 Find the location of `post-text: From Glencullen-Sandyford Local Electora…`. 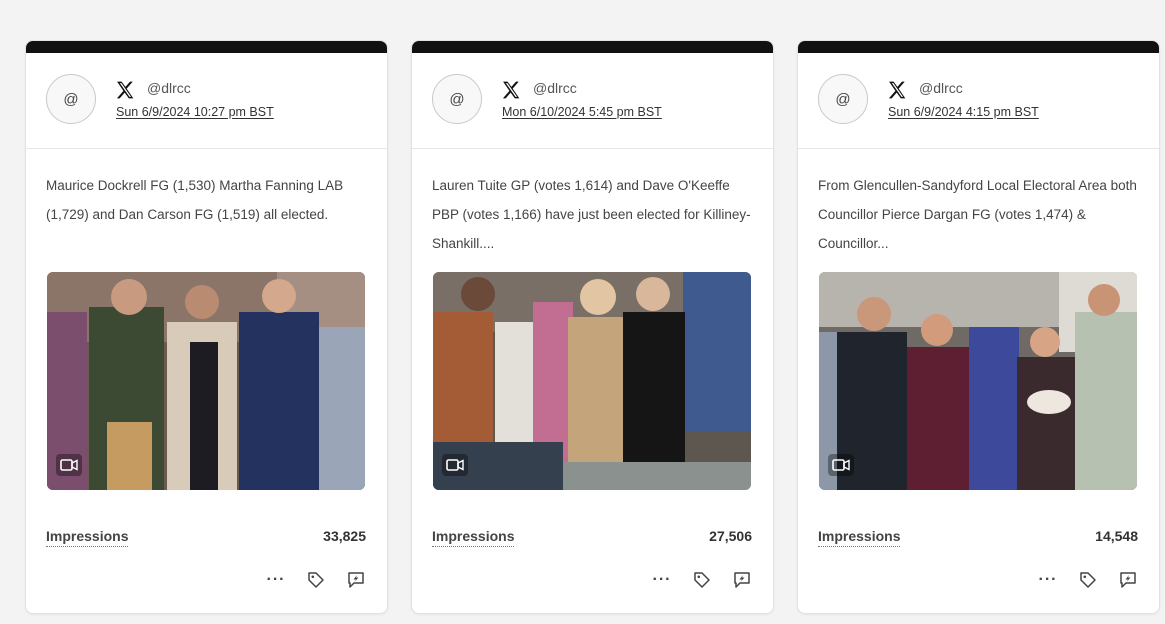

post-text: From Glencullen-Sandyford Local Electora… is located at coordinates (977, 214).